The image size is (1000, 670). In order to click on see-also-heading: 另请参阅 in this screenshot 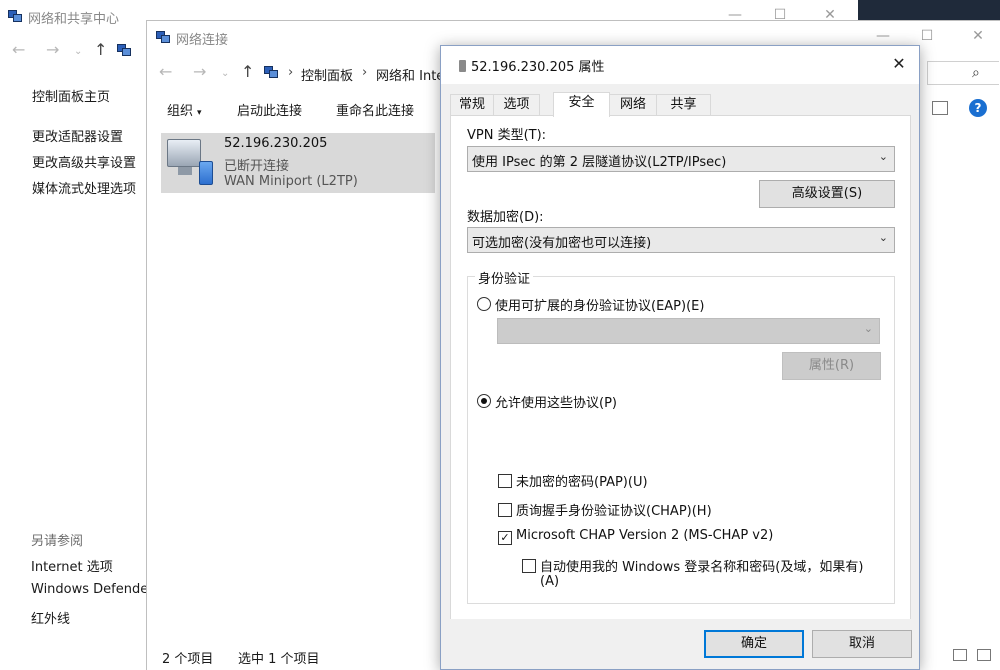, I will do `click(57, 541)`.